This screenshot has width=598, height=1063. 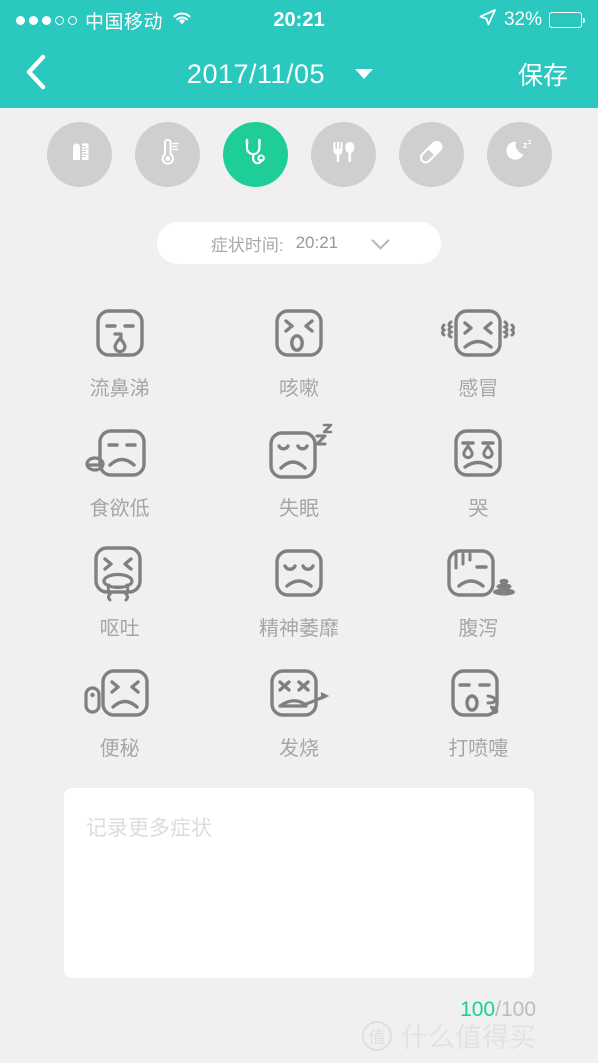 I want to click on watermark-logo-icon: 值, so click(x=377, y=1035).